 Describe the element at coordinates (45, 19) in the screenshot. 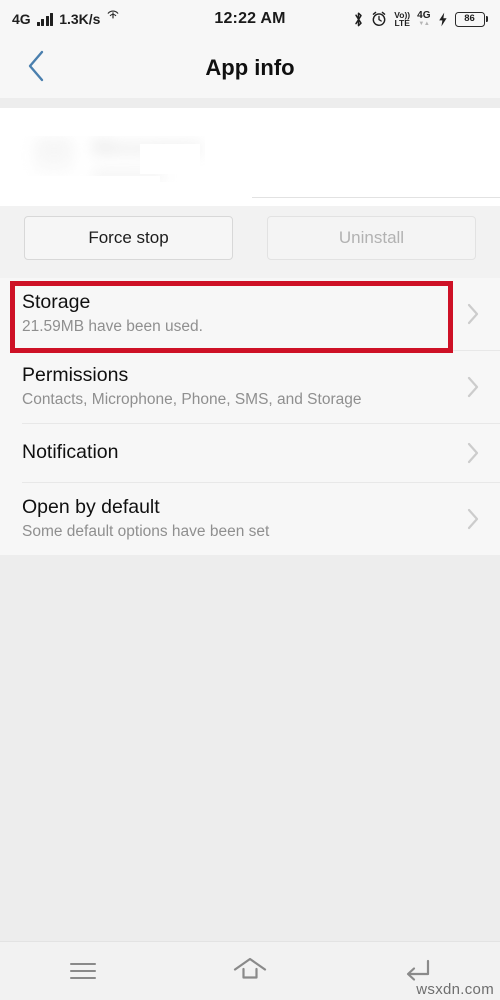

I see `signal-bars-icon` at that location.